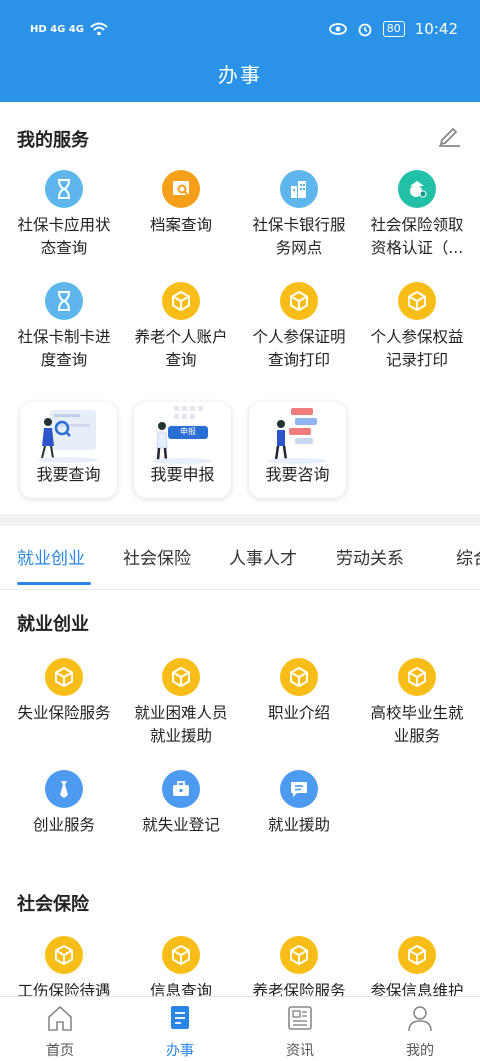 The image size is (480, 1061). Describe the element at coordinates (63, 825) in the screenshot. I see `employment-item-label: 创业服务` at that location.